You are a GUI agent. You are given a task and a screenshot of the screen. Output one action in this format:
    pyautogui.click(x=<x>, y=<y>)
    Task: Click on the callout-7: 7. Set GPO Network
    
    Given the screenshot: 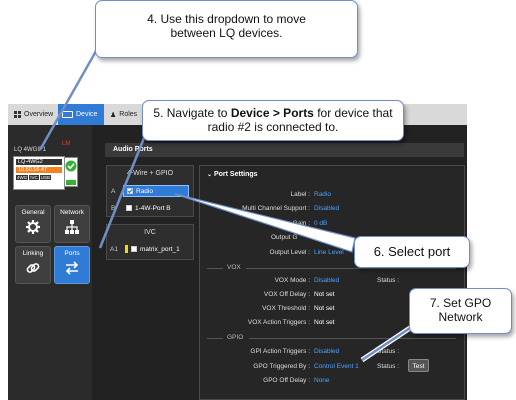 What is the action you would take?
    pyautogui.click(x=460, y=311)
    